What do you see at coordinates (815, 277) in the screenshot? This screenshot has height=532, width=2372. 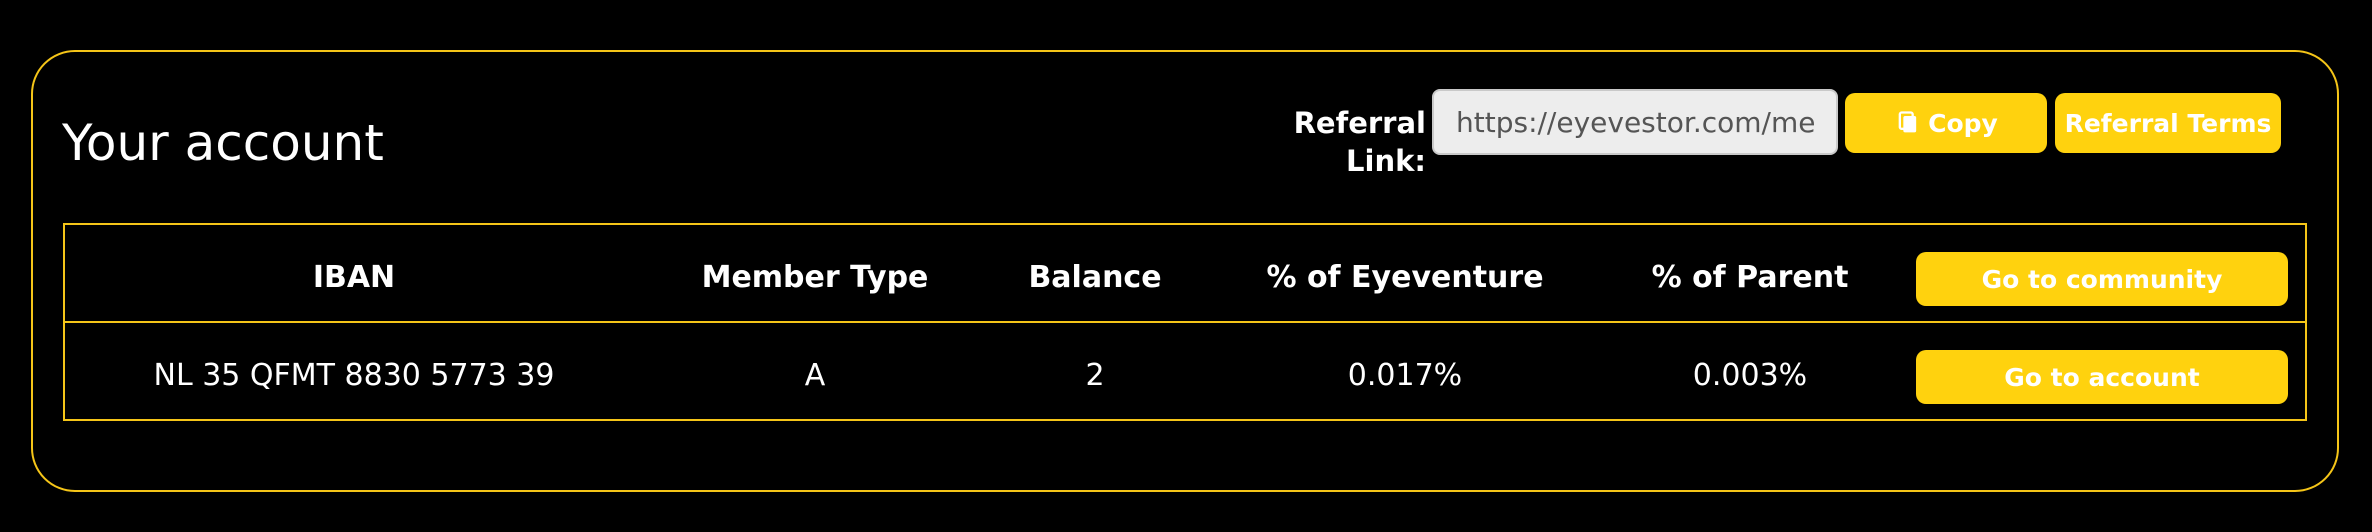 I see `header-member-type: Member Type` at bounding box center [815, 277].